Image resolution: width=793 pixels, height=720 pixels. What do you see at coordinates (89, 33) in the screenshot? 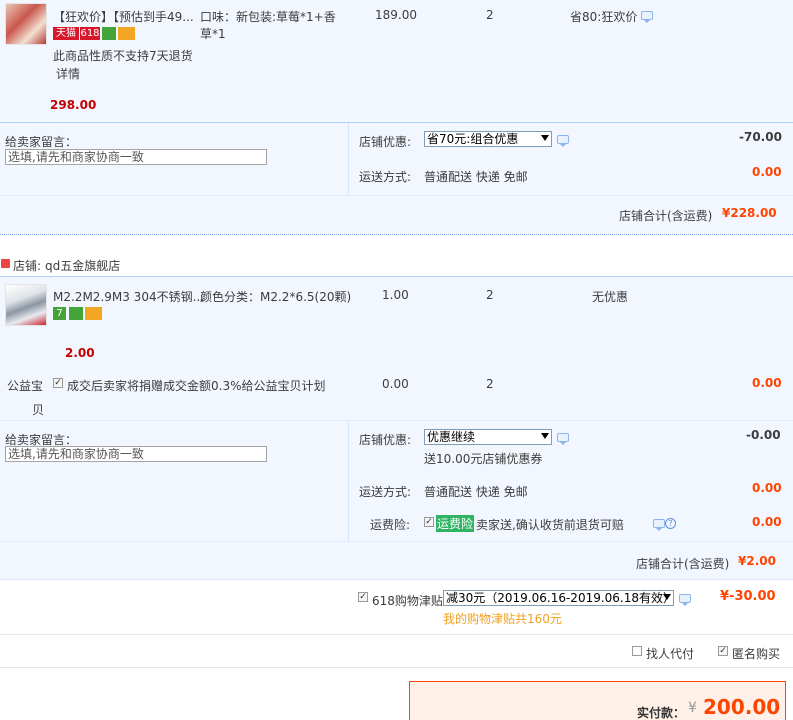
I see `badge-618: 618` at bounding box center [89, 33].